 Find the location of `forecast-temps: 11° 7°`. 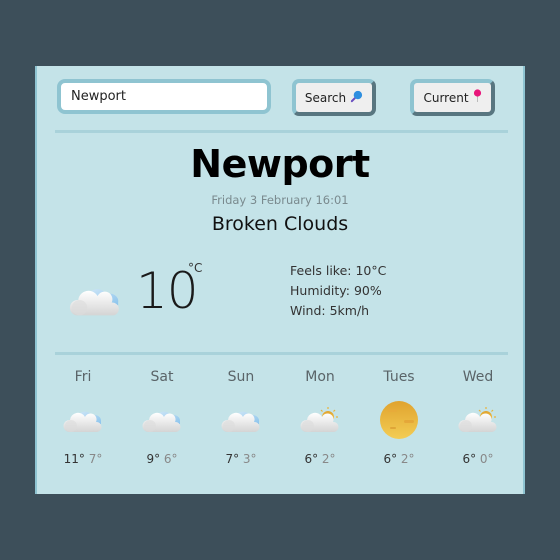

forecast-temps: 11° 7° is located at coordinates (83, 459).